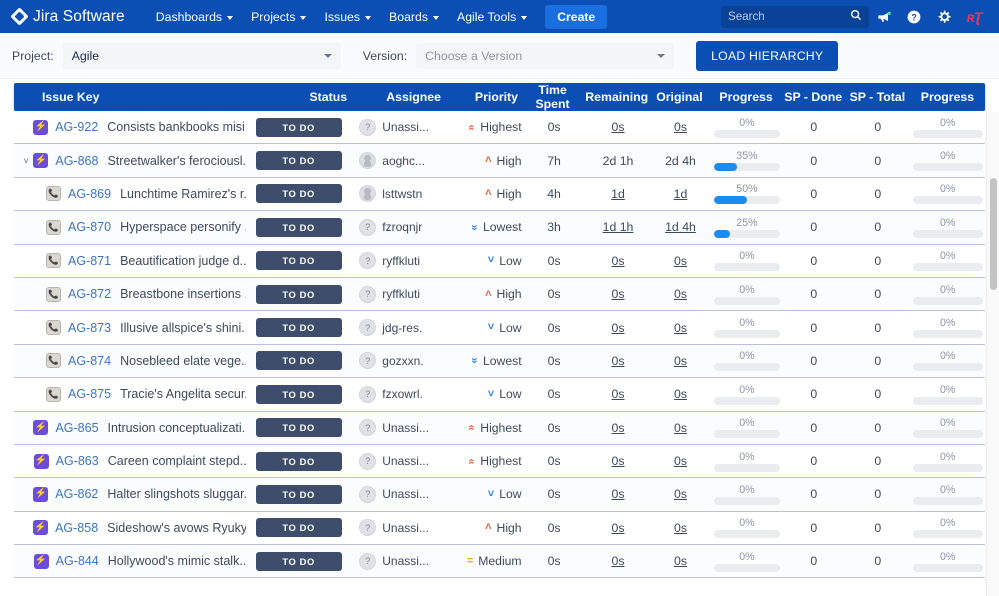  Describe the element at coordinates (278, 17) in the screenshot. I see `nav-item-projects: Projects` at that location.